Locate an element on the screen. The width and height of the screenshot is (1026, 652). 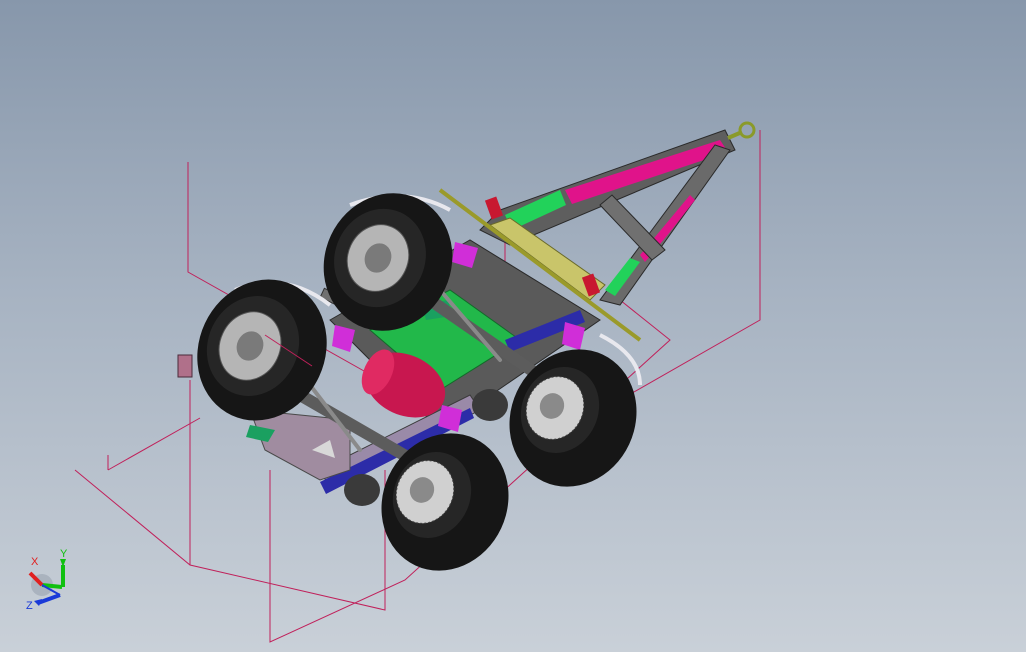
x-axis-label: X is located at coordinates (35, 562).